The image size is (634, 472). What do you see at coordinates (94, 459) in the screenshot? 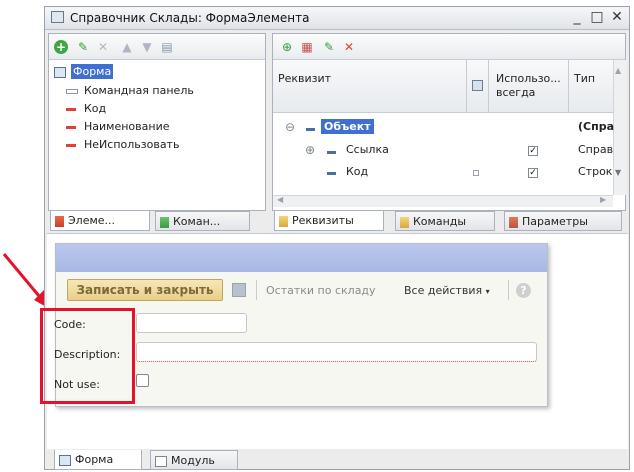
I see `tab-label: Форма` at bounding box center [94, 459].